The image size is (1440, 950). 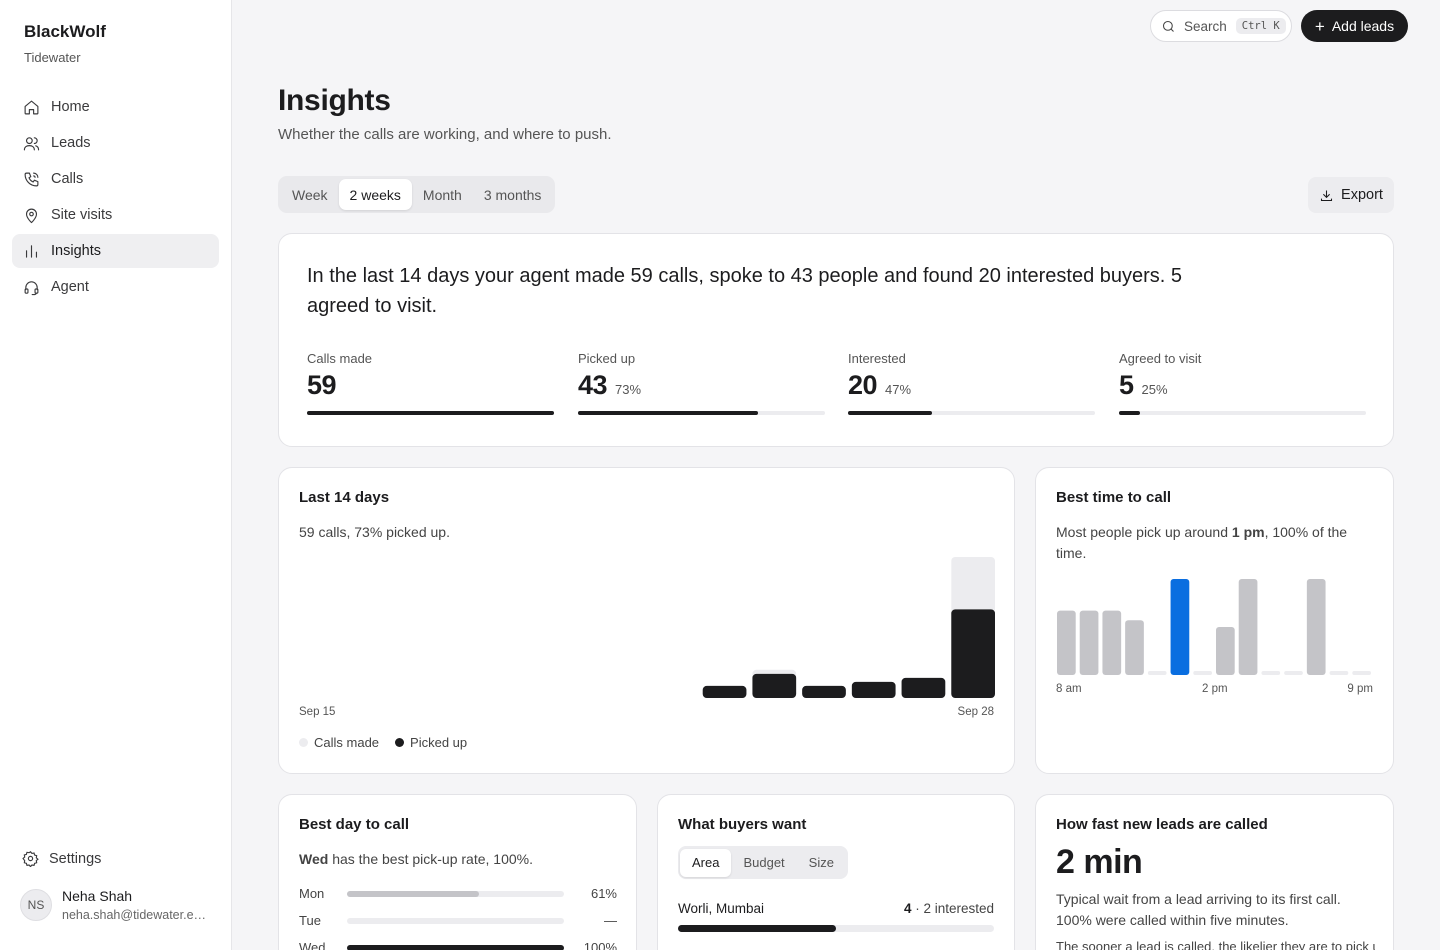 What do you see at coordinates (310, 194) in the screenshot?
I see `range-week: Week` at bounding box center [310, 194].